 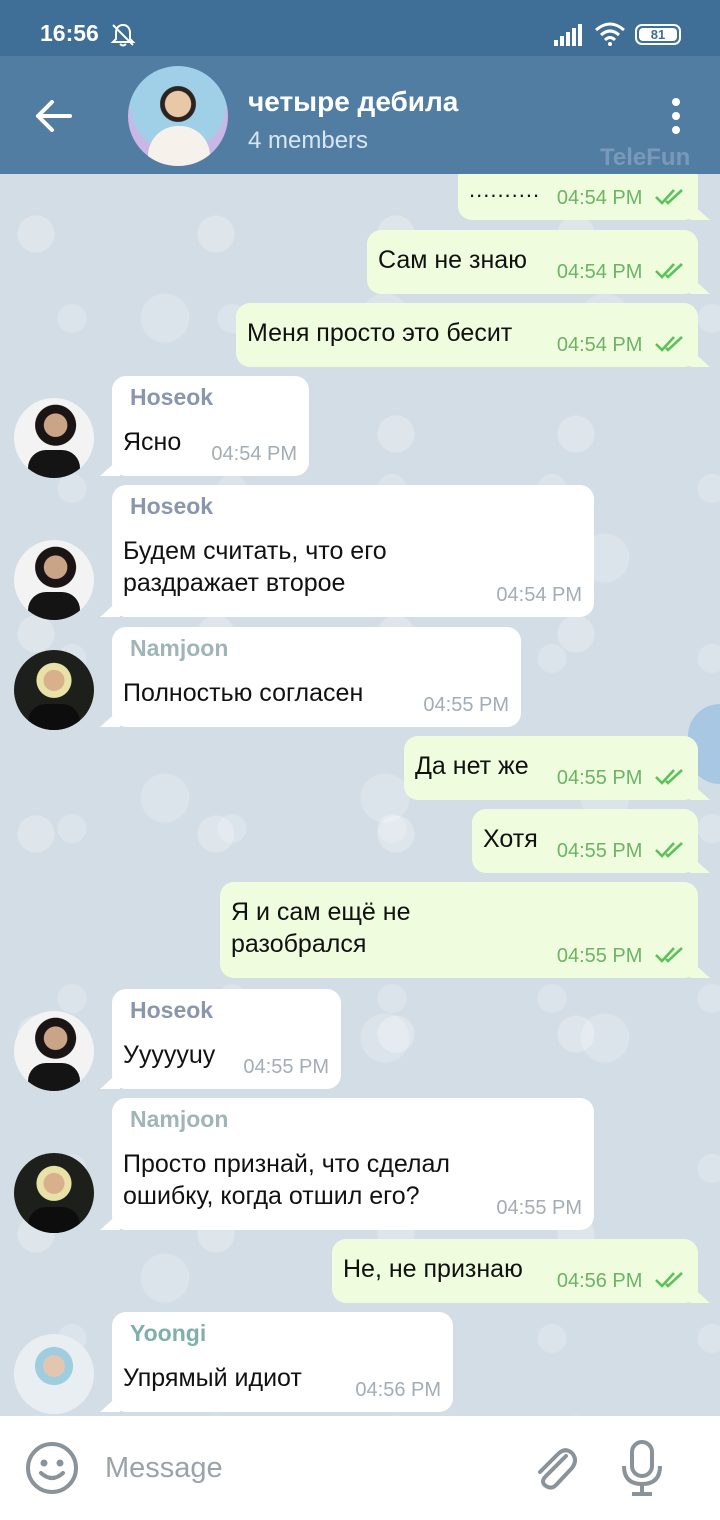 I want to click on message-bubble-incoming: Hoseok Уууууuy 04:55 PM, so click(x=220, y=1039).